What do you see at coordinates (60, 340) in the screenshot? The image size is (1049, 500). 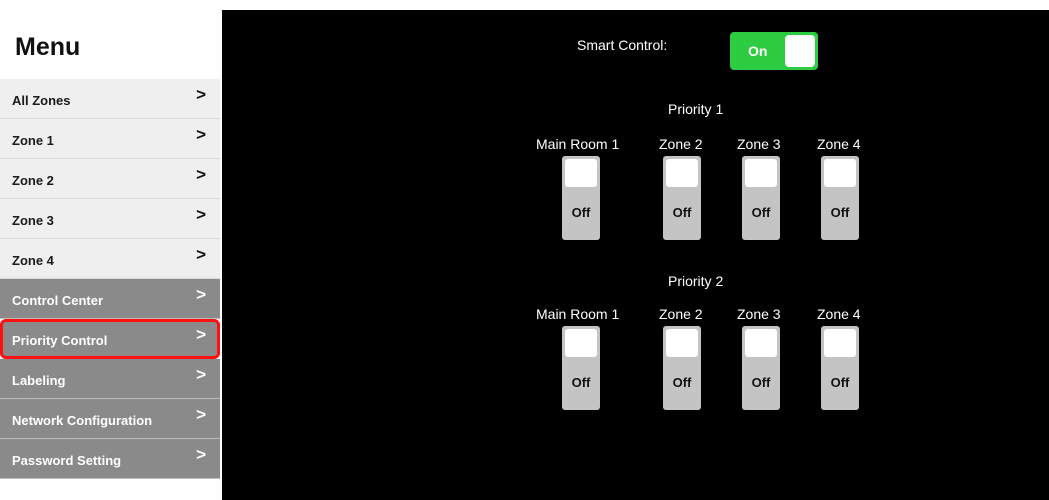 I see `menu-item-label: Priority Control` at bounding box center [60, 340].